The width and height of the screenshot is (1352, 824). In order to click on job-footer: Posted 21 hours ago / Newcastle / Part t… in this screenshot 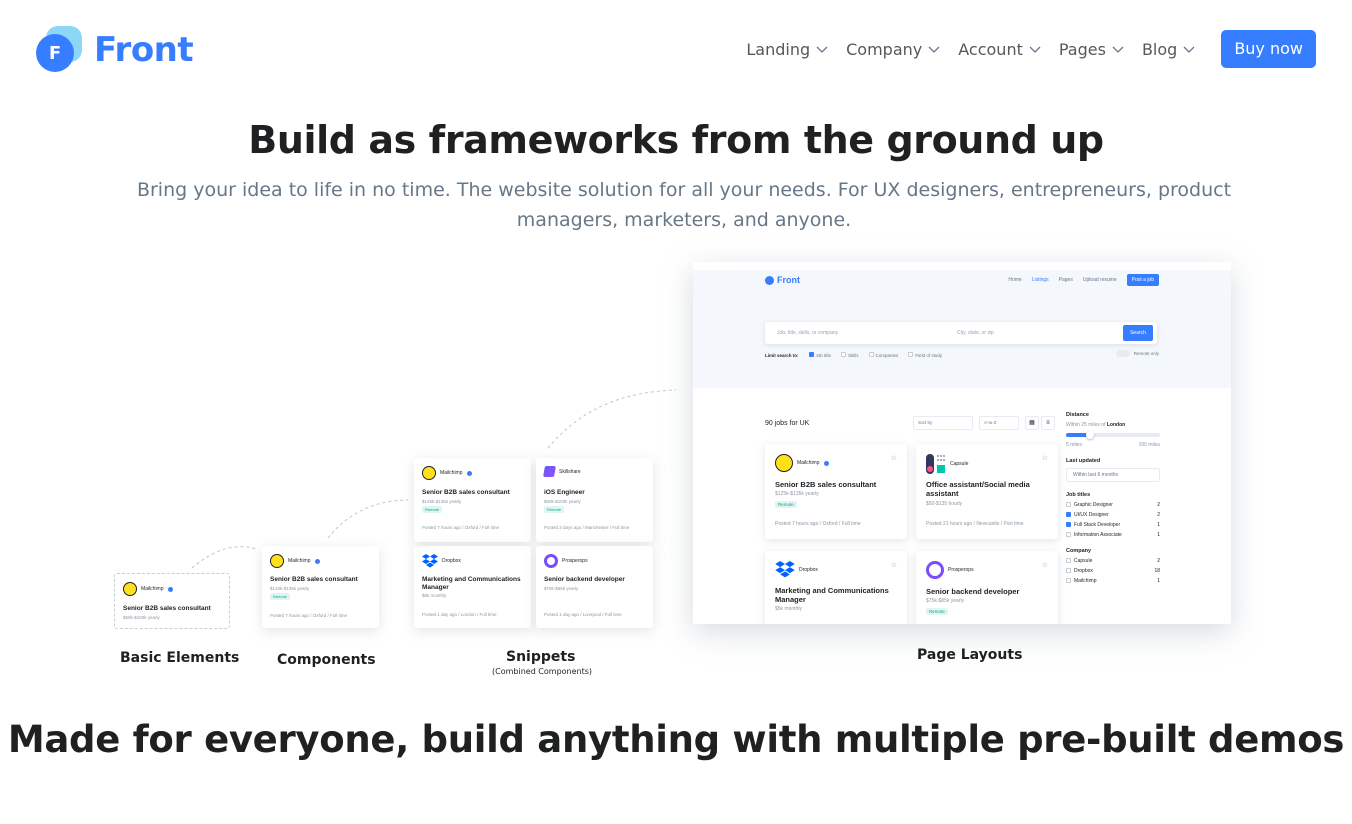, I will do `click(975, 524)`.